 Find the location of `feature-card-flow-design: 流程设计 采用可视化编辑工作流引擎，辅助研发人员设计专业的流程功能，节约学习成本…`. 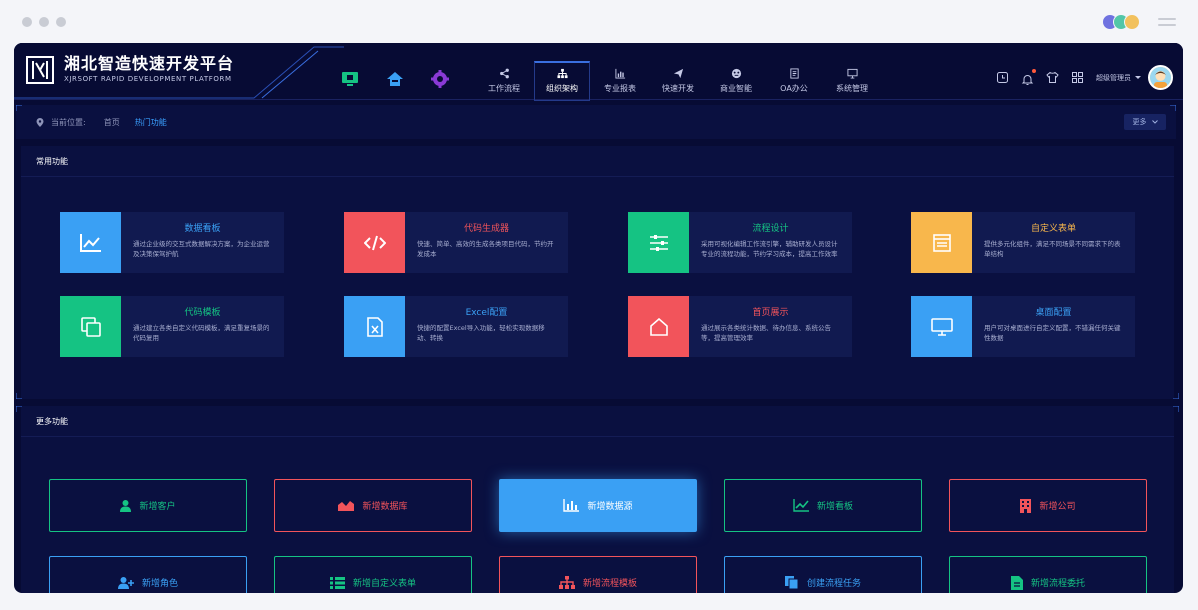

feature-card-flow-design: 流程设计 采用可视化编辑工作流引擎，辅助研发人员设计专业的流程功能，节约学习成本… is located at coordinates (740, 242).